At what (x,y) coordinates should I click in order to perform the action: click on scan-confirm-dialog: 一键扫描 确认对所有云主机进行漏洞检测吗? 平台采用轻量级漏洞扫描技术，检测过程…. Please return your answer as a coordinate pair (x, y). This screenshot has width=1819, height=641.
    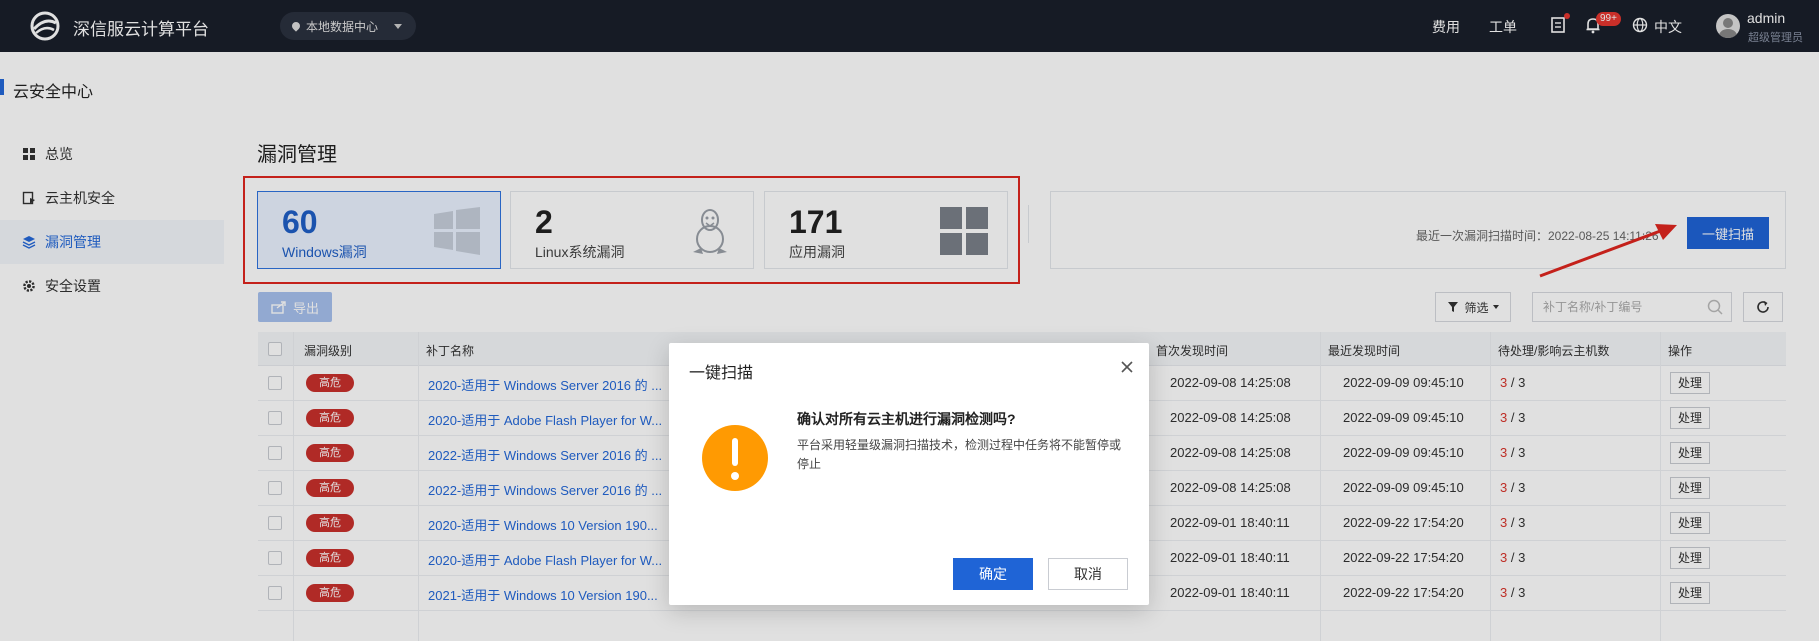
    Looking at the image, I should click on (909, 474).